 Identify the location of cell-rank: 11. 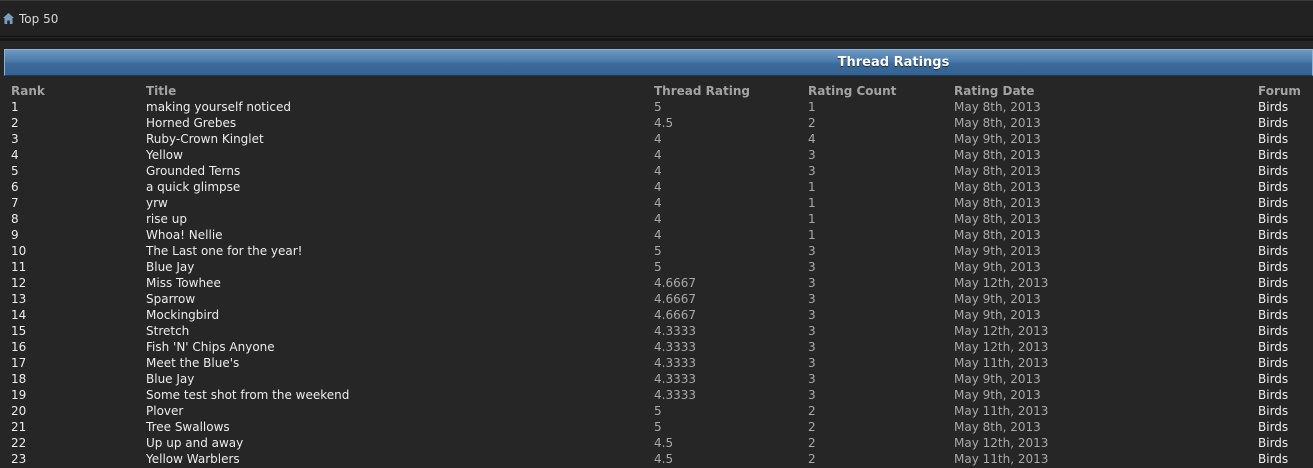
(19, 267).